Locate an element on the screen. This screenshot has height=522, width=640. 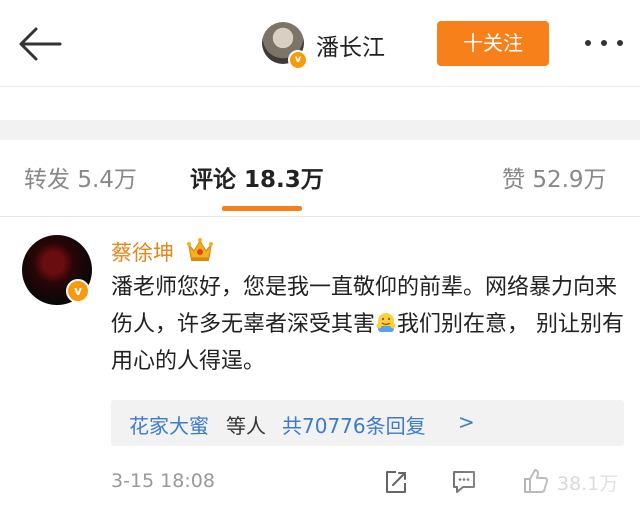
content-gap is located at coordinates (320, 103).